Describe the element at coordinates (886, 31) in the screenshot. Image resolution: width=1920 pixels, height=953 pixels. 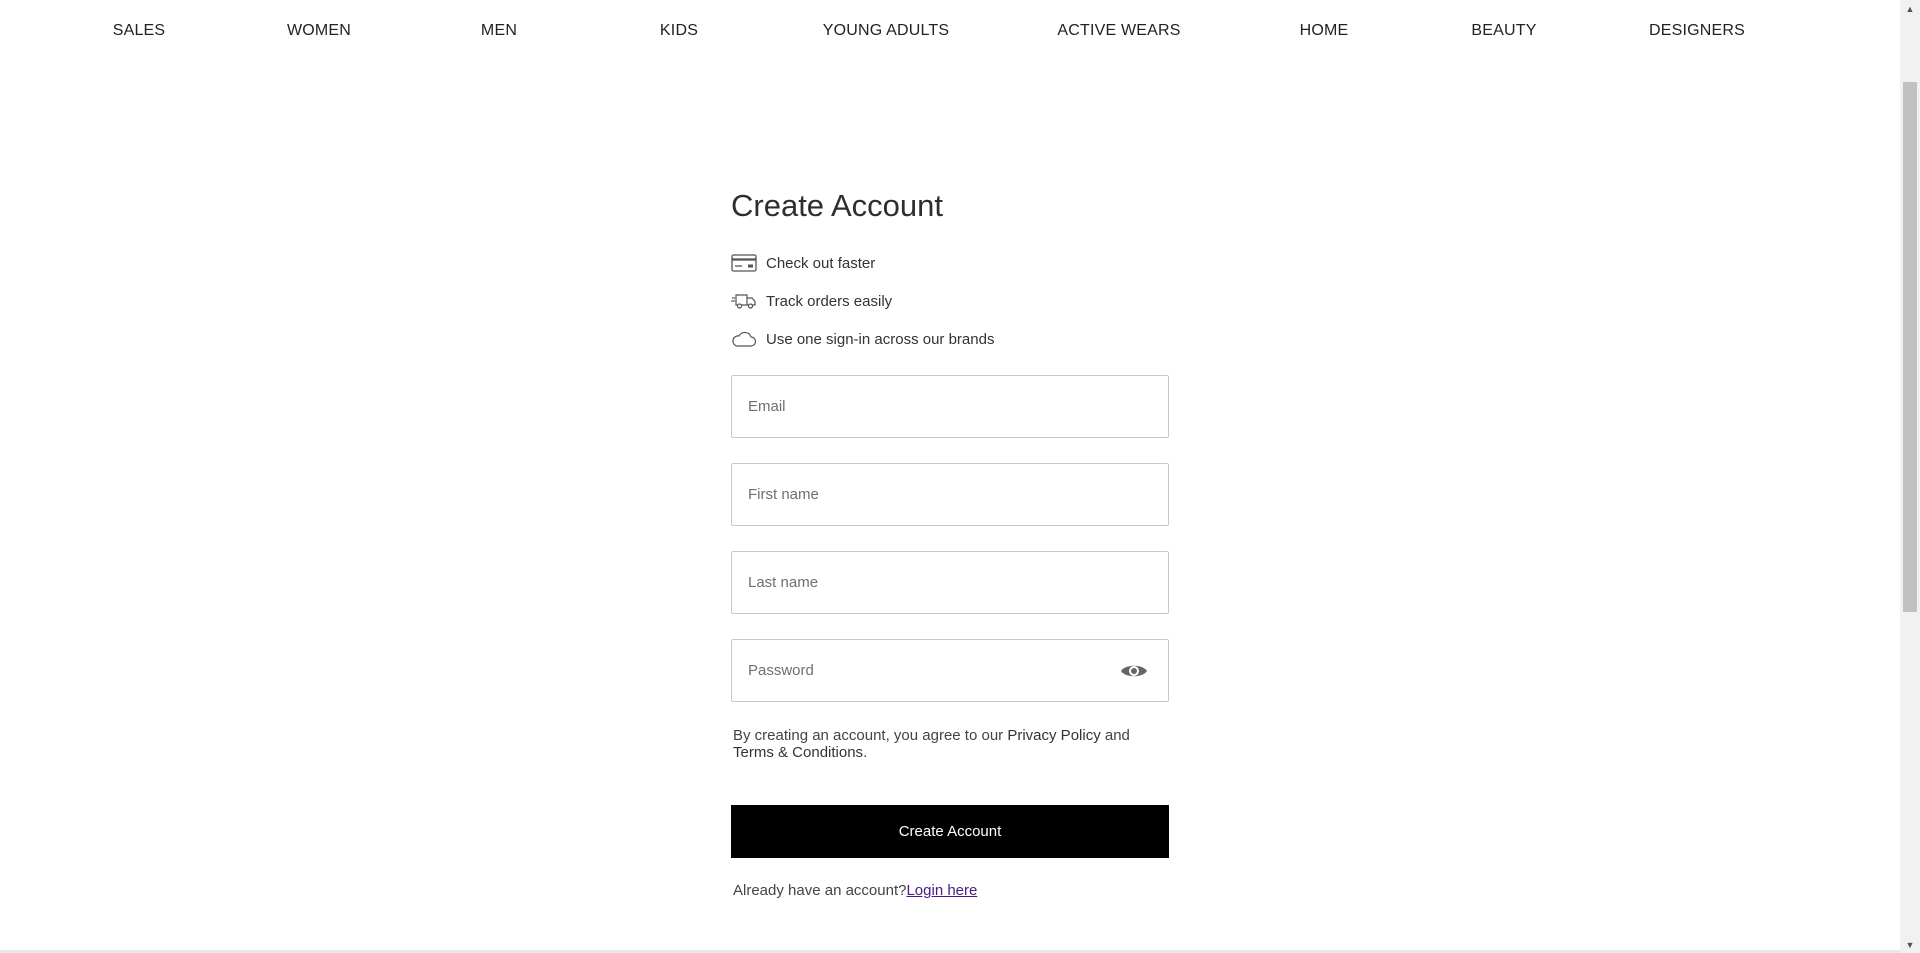
I see `nav-item-young-adults: YOUNG ADULTS` at that location.